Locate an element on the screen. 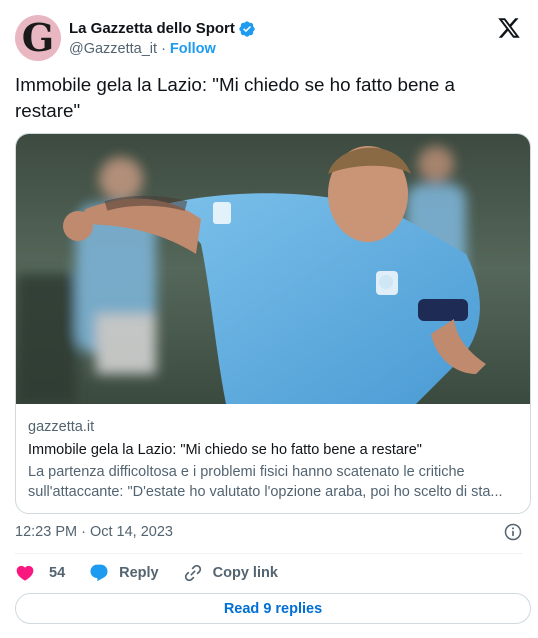 The width and height of the screenshot is (538, 638). reply-label: Reply is located at coordinates (139, 573).